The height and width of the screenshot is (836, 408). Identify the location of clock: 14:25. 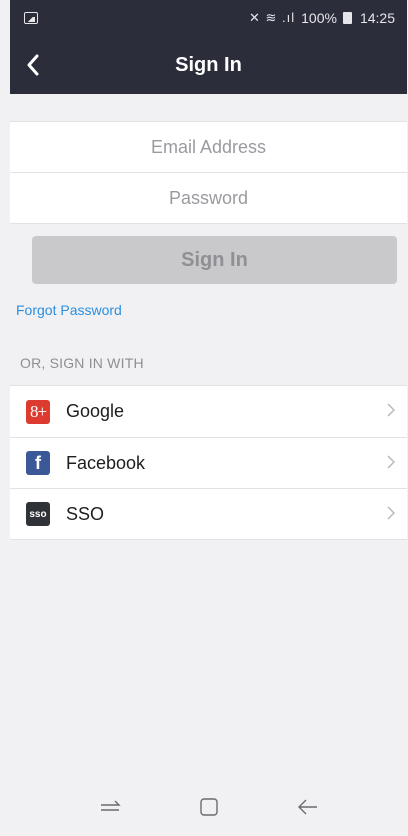
(377, 18).